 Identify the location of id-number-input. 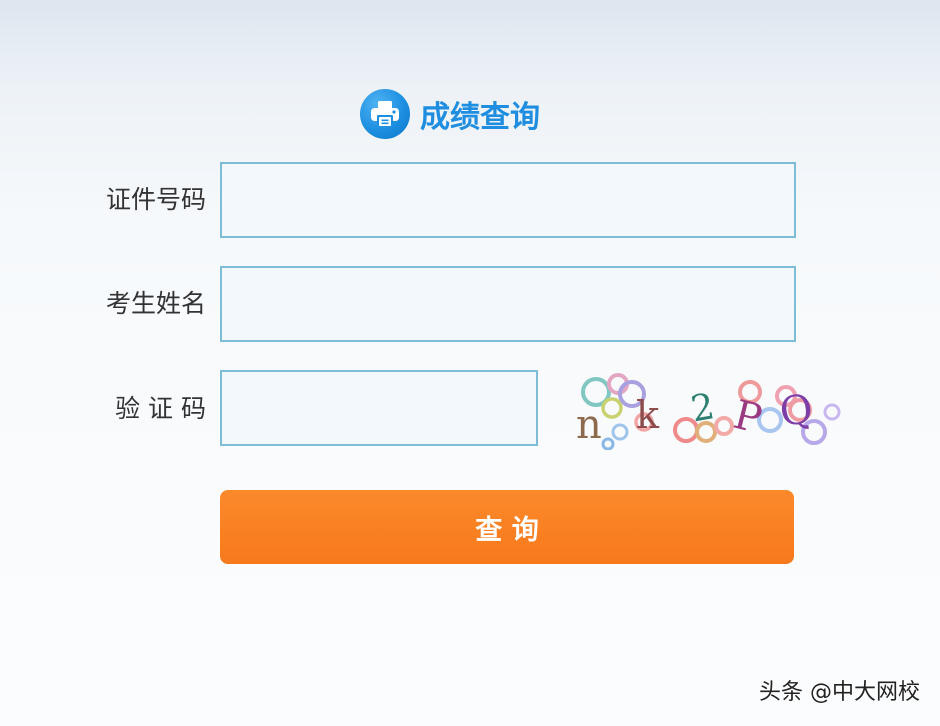
(508, 200).